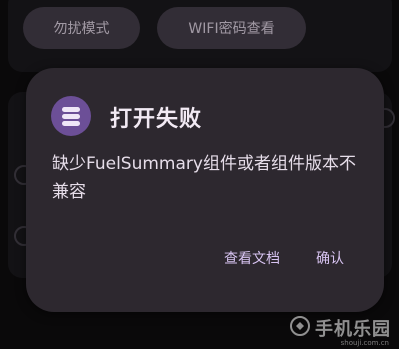  What do you see at coordinates (353, 329) in the screenshot?
I see `watermark-text: 手机乐园` at bounding box center [353, 329].